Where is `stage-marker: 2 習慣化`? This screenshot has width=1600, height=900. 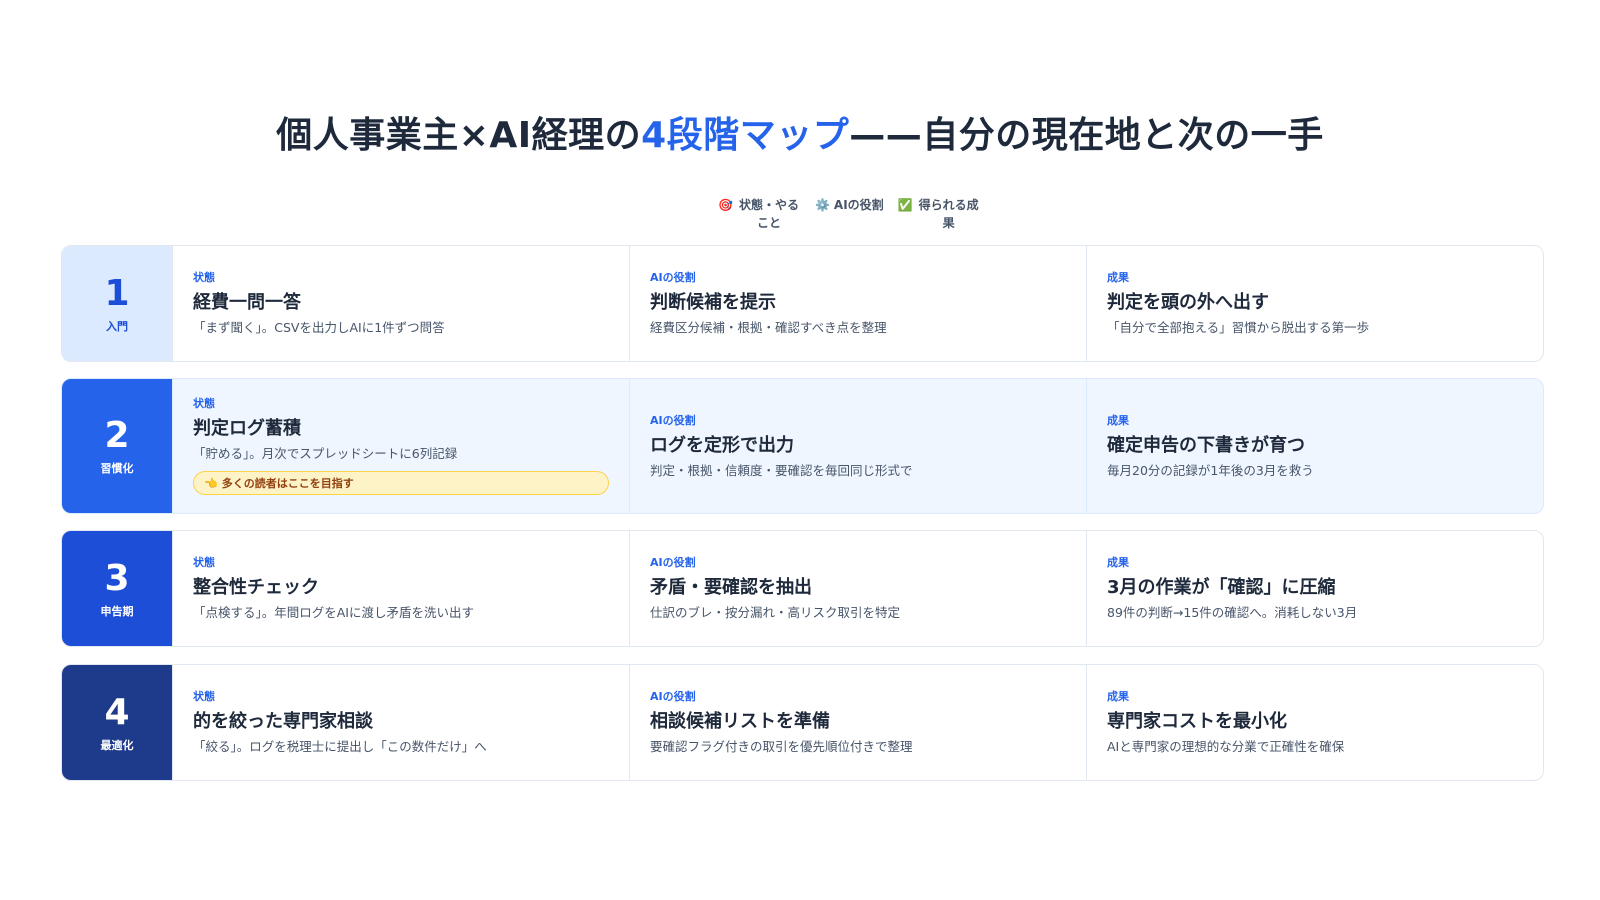
stage-marker: 2 習慣化 is located at coordinates (117, 446).